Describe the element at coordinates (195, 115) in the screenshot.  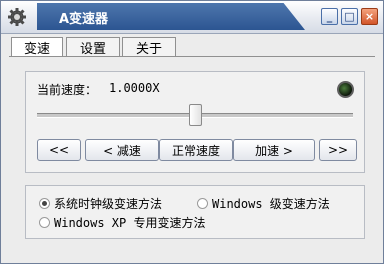
I see `speed-slider-thumb` at that location.